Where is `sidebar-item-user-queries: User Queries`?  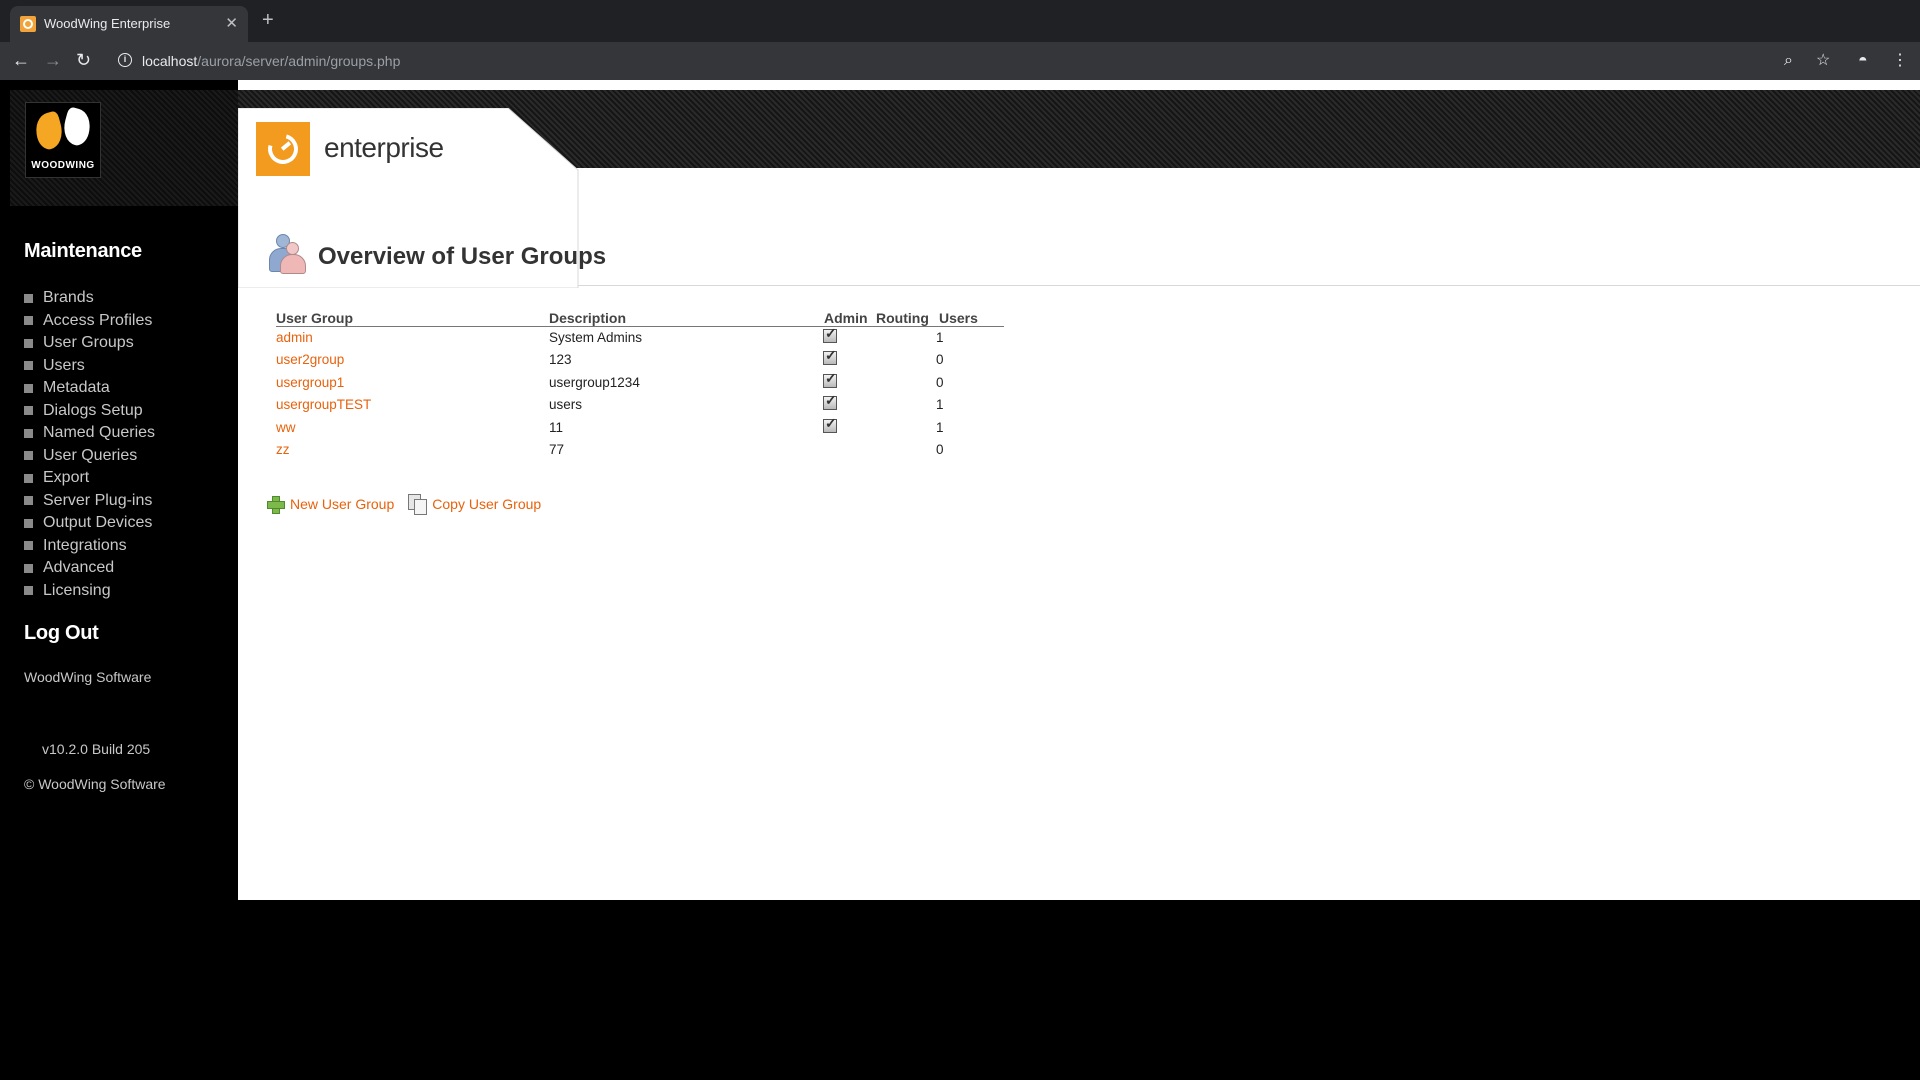
sidebar-item-user-queries: User Queries is located at coordinates (89, 456).